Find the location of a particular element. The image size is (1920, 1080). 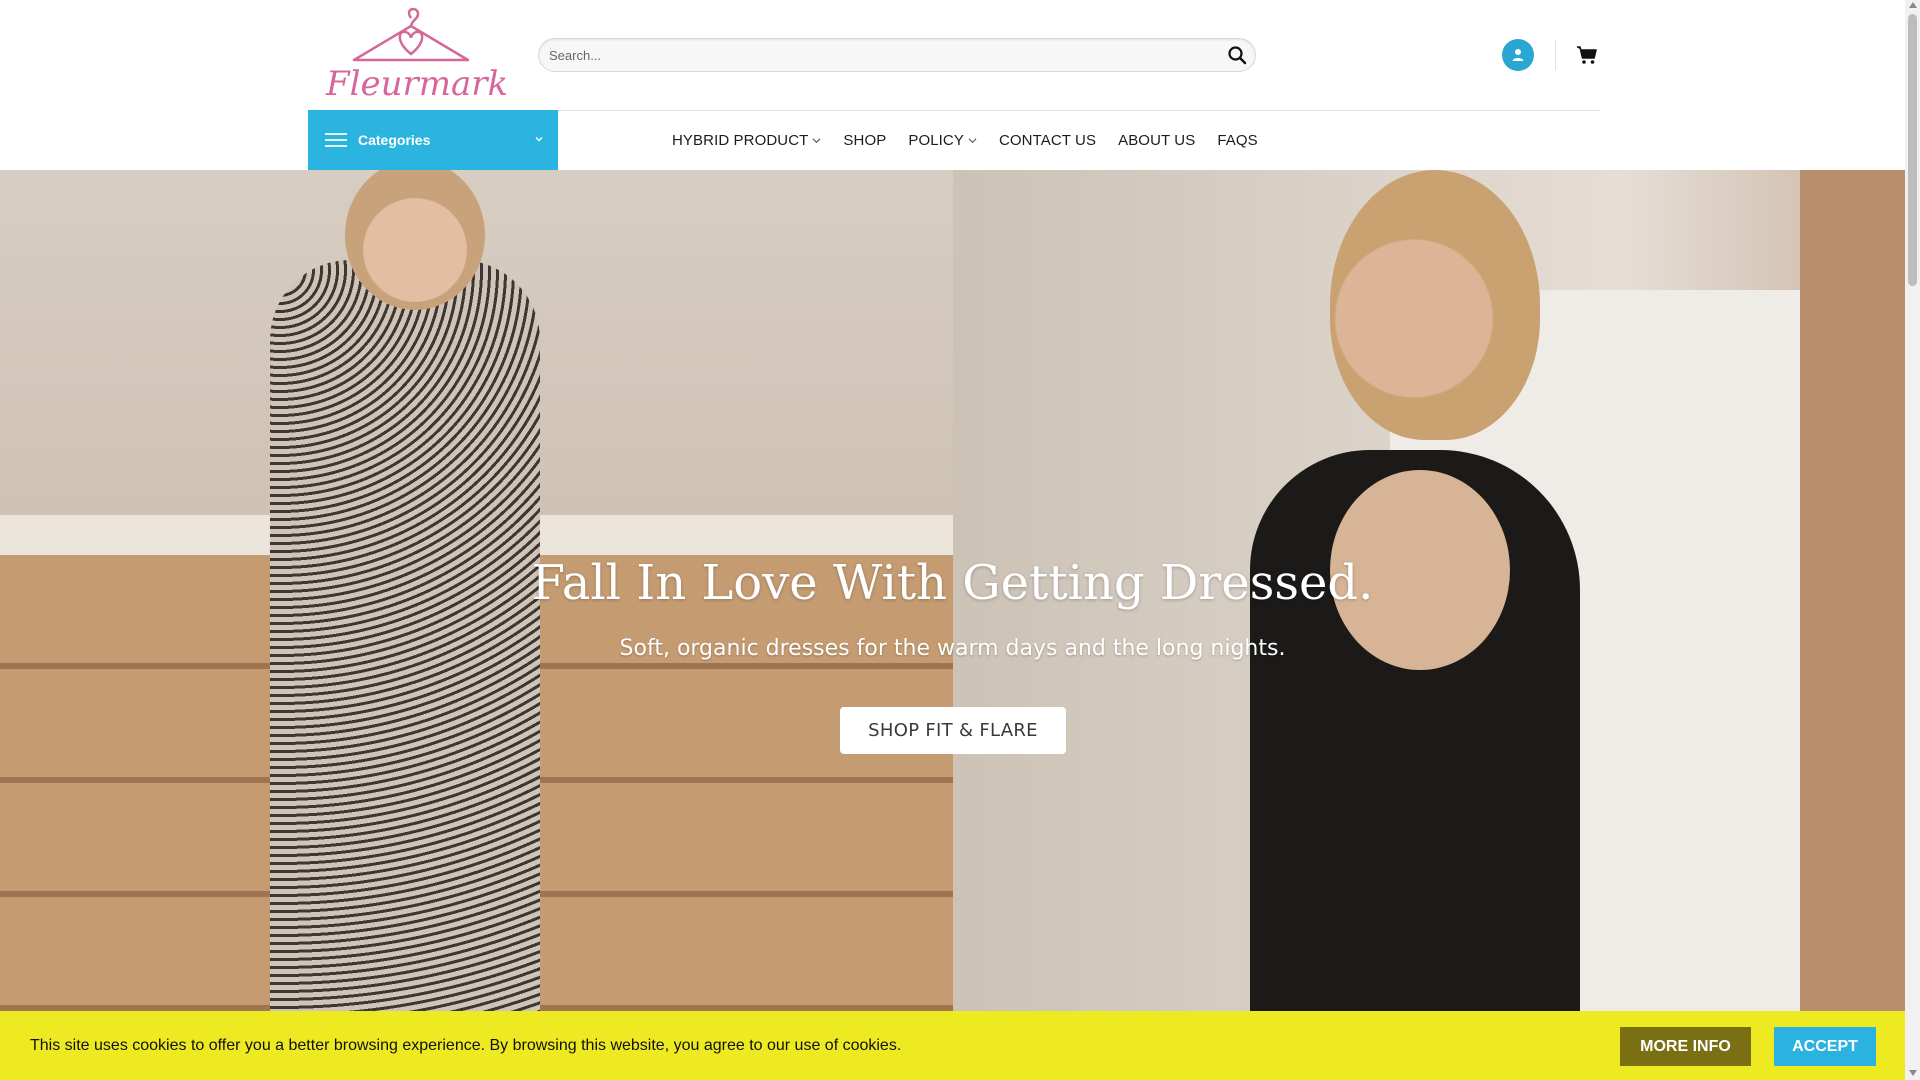

nav-item-policy: POLICY is located at coordinates (942, 140).